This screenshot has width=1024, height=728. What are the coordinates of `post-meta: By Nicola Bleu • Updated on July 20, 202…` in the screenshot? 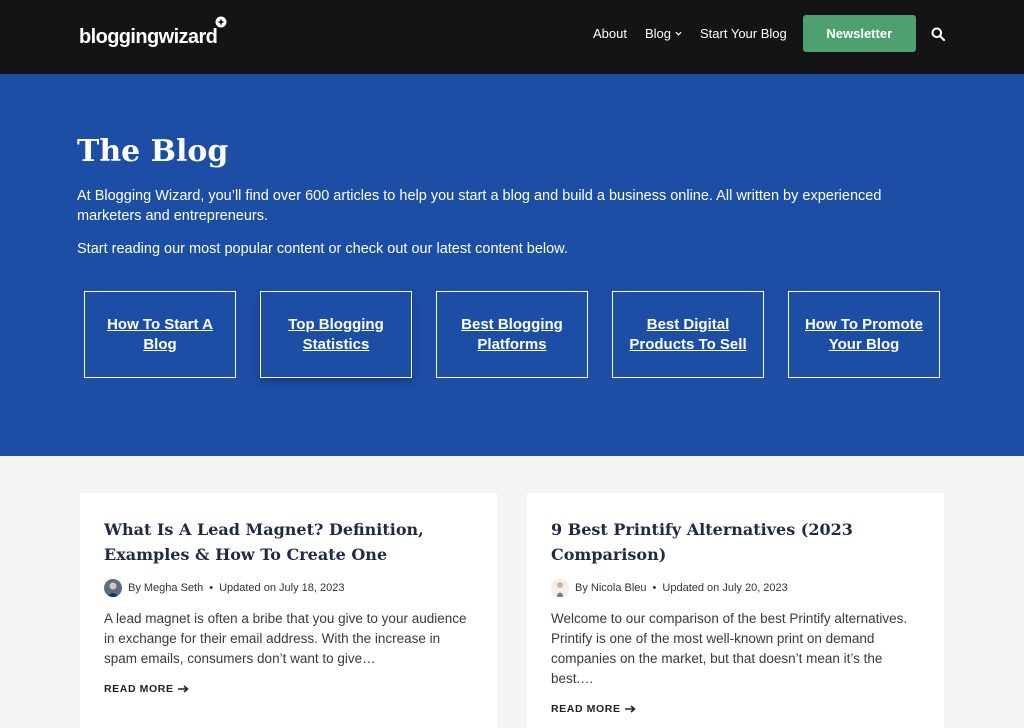 It's located at (735, 588).